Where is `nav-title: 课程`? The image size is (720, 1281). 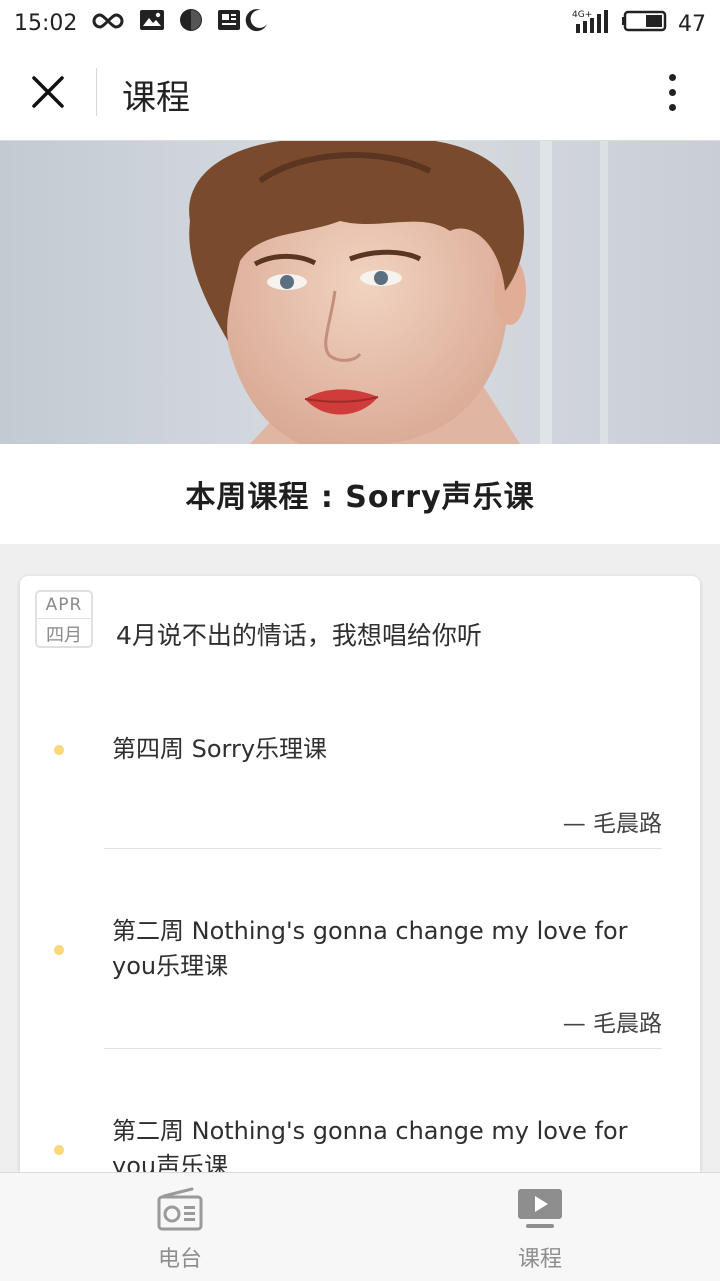 nav-title: 课程 is located at coordinates (156, 98).